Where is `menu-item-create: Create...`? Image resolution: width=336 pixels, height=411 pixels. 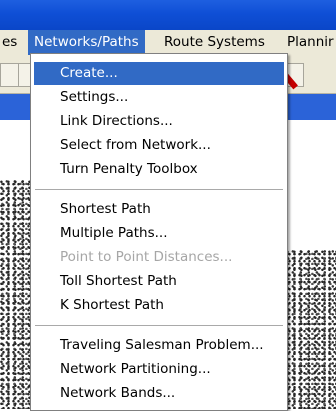
menu-item-create: Create... is located at coordinates (159, 73).